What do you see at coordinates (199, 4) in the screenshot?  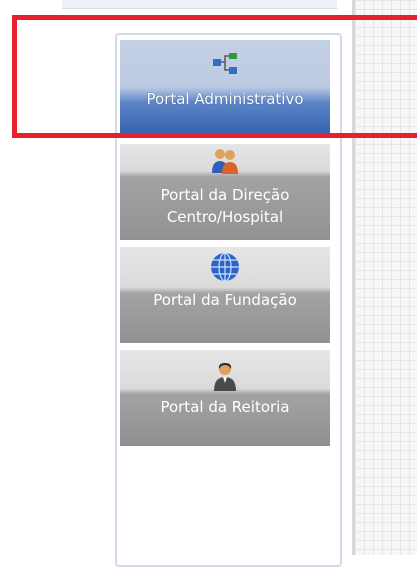 I see `top-strip` at bounding box center [199, 4].